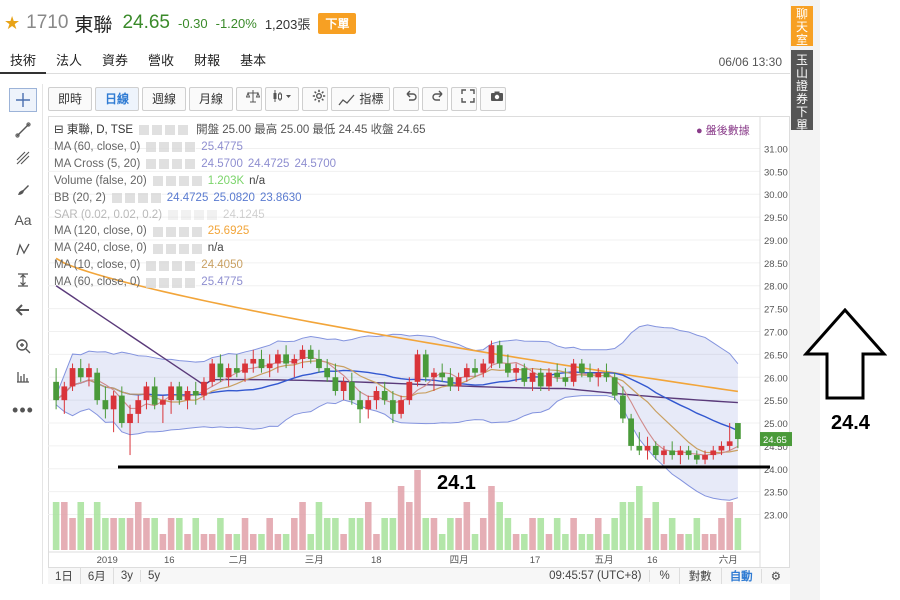 This screenshot has height=600, width=900. What do you see at coordinates (23, 130) in the screenshot?
I see `trend-line-icon` at bounding box center [23, 130].